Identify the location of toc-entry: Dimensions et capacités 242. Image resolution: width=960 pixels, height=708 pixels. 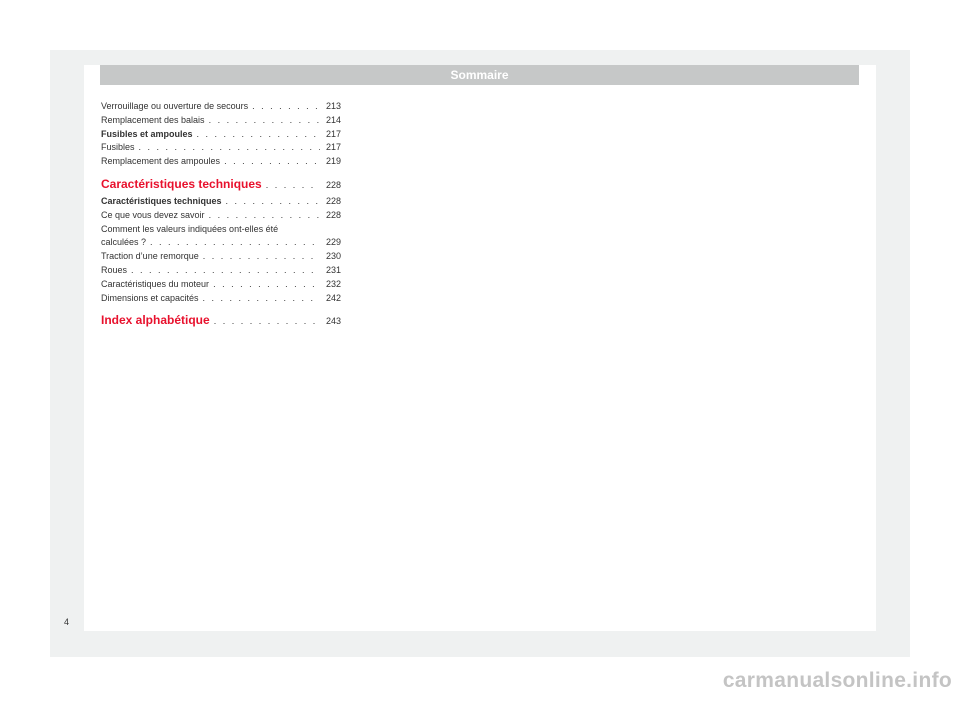
(221, 299).